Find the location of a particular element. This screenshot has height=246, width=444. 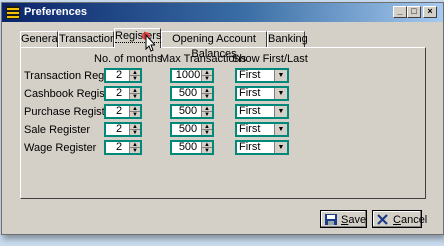

app-icon is located at coordinates (13, 12).